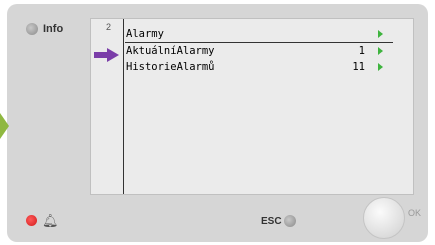 Image resolution: width=435 pixels, height=245 pixels. I want to click on menu-item-count: 1, so click(361, 51).